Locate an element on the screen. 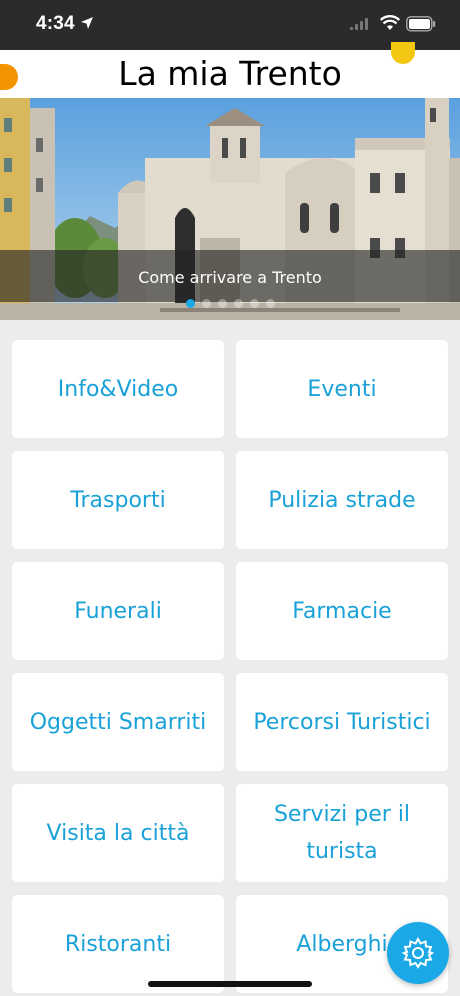 This screenshot has width=460, height=996. tile-servizi-turista: Servizi per il turista is located at coordinates (342, 833).